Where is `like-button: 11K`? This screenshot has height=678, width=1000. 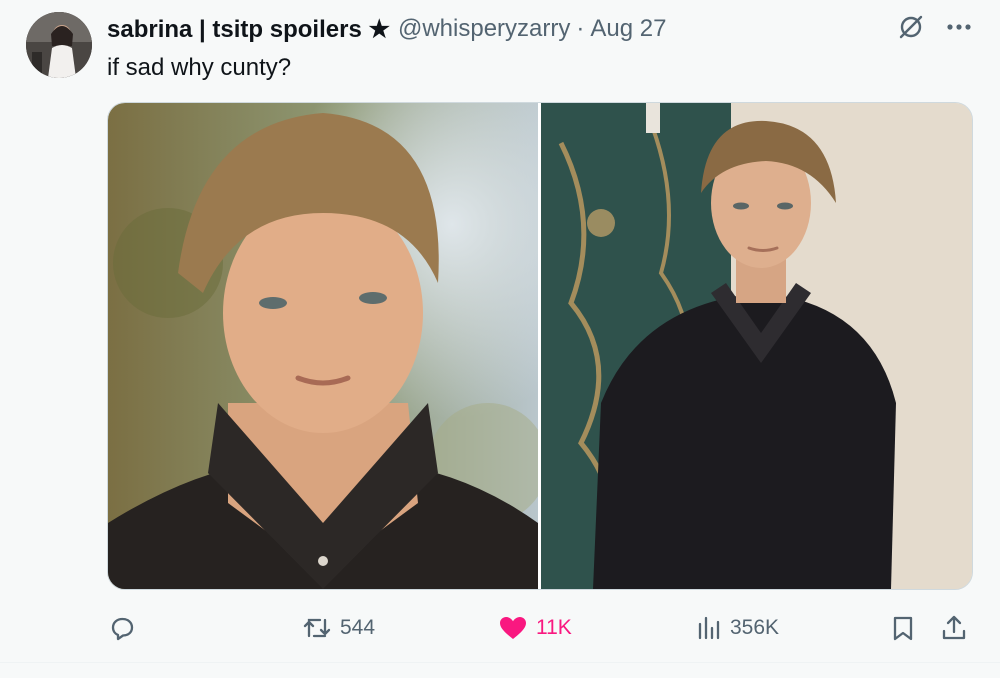
like-button: 11K is located at coordinates (535, 628).